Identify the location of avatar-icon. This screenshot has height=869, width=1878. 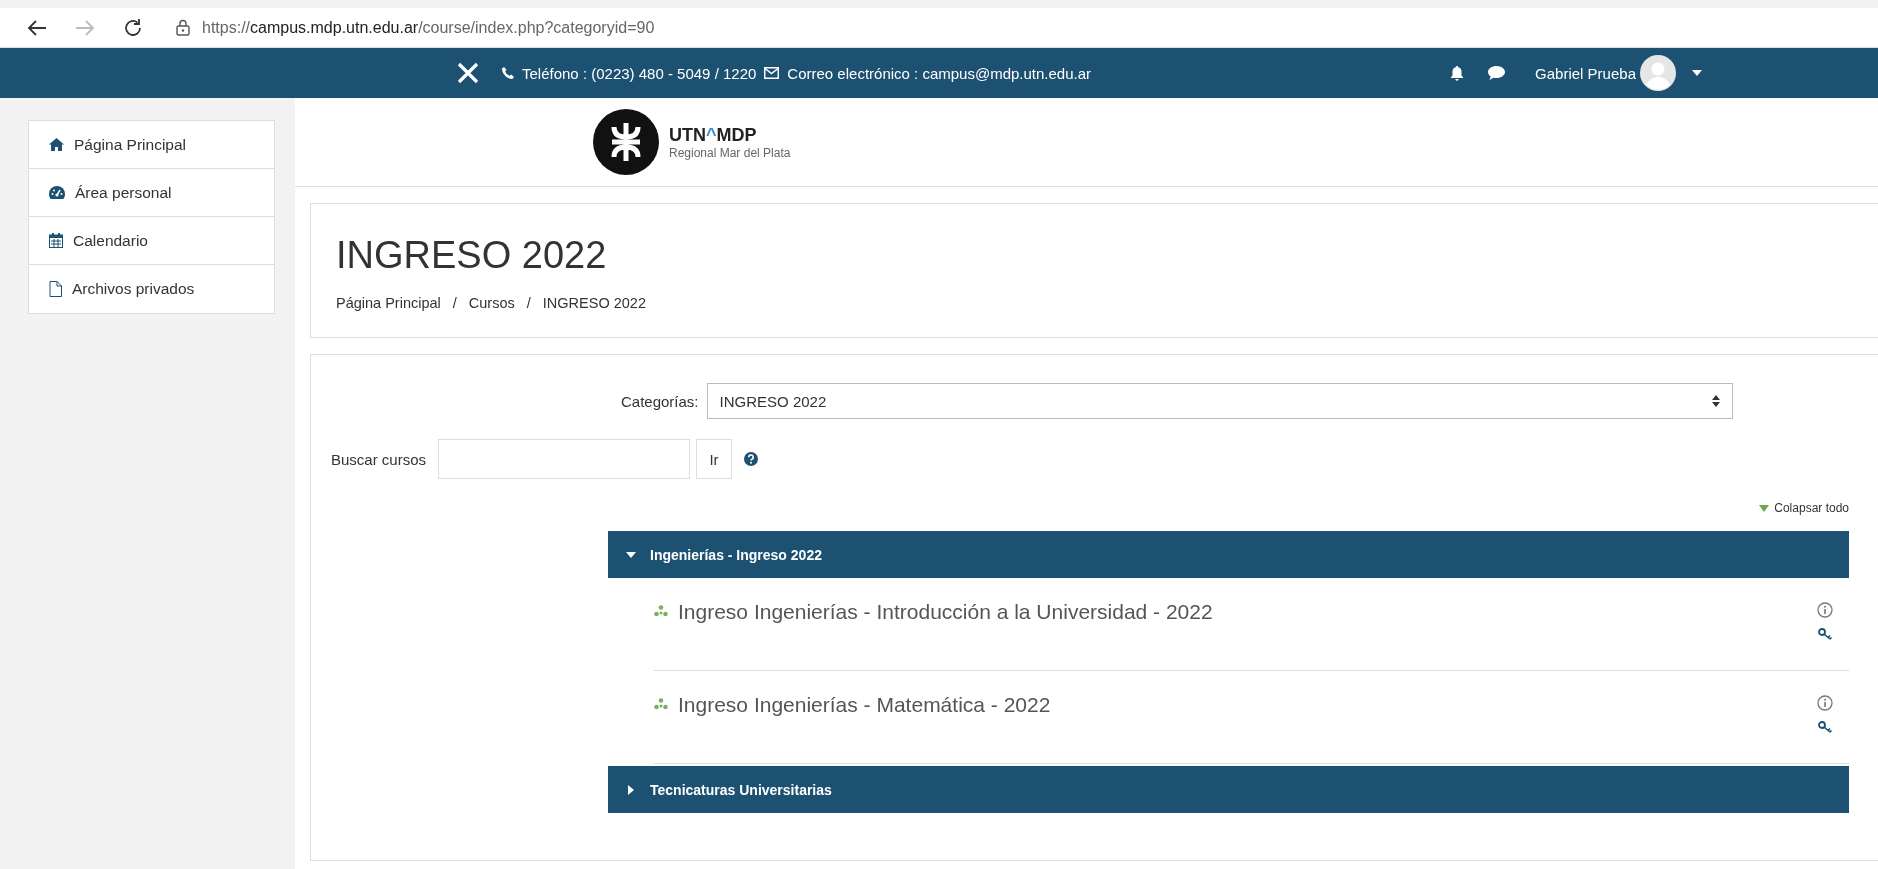
(1658, 73).